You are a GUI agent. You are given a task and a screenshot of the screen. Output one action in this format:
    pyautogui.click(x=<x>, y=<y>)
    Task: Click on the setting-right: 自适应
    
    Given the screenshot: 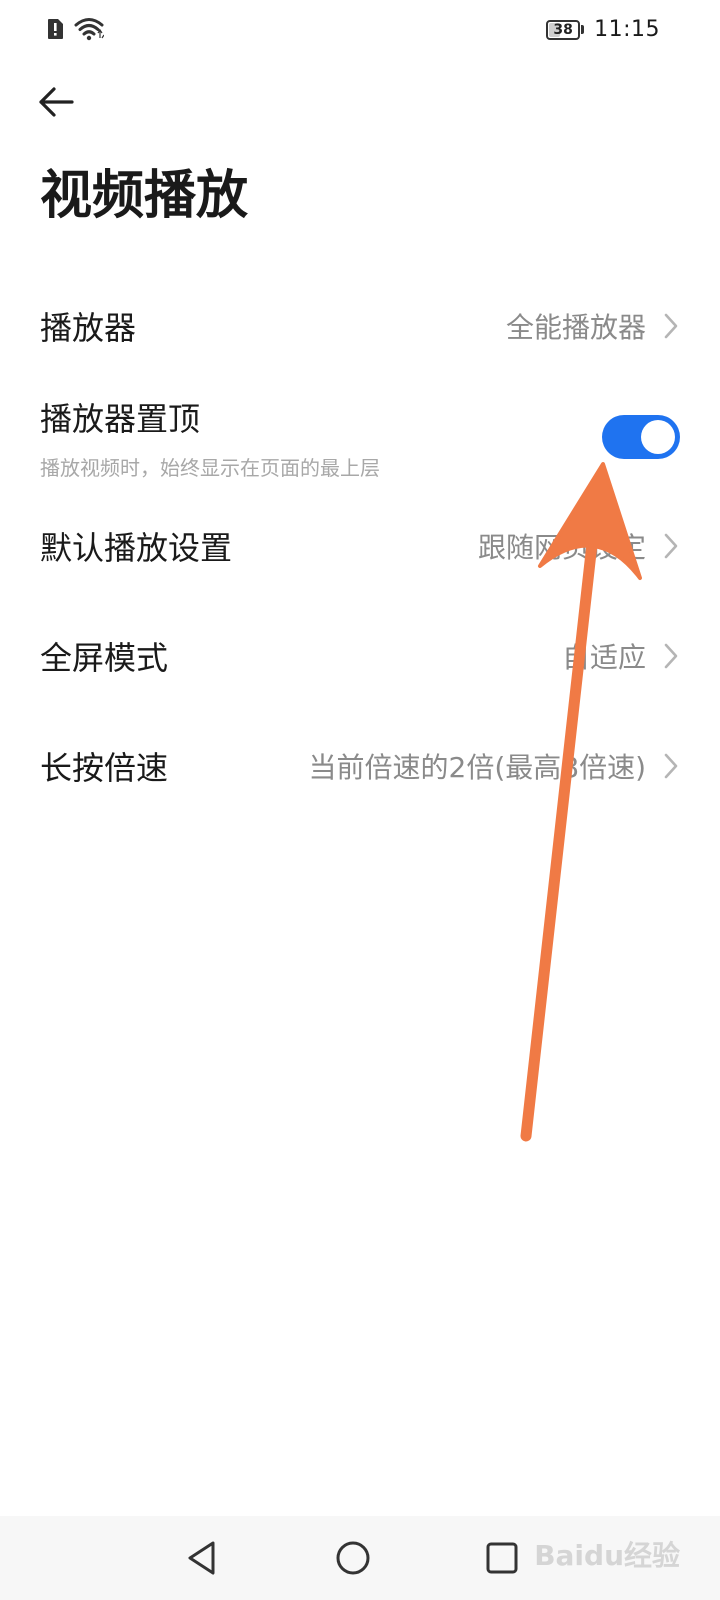 What is the action you would take?
    pyautogui.click(x=621, y=656)
    